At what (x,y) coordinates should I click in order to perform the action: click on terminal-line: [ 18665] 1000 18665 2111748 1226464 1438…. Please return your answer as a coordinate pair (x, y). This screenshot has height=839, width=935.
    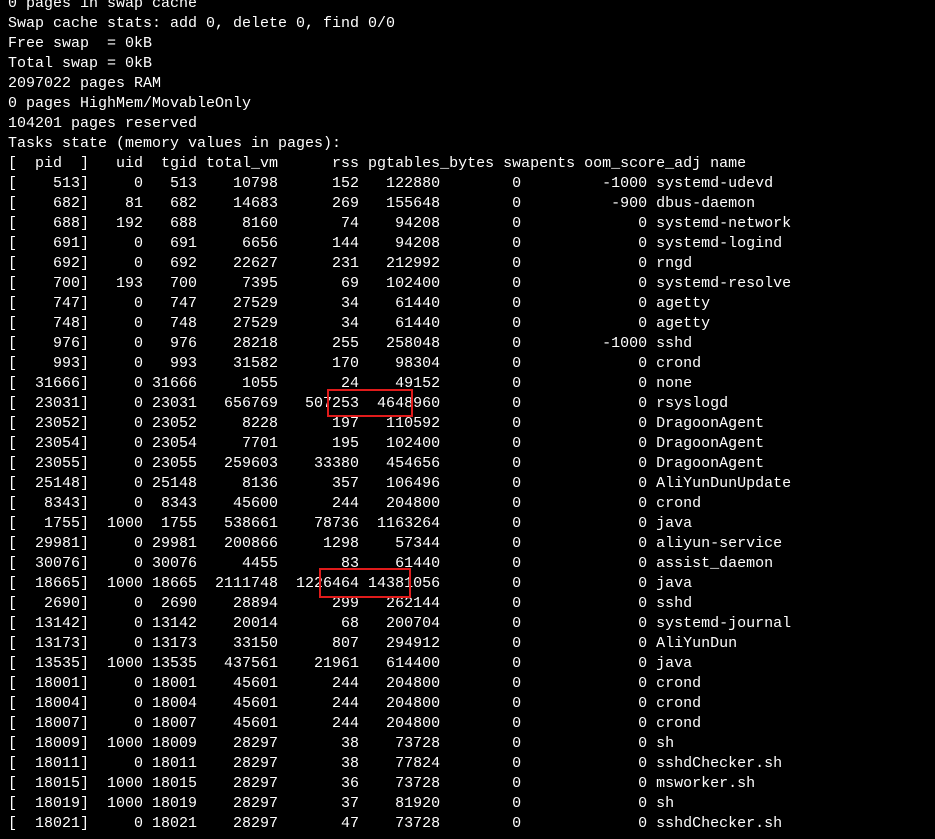
    Looking at the image, I should click on (350, 583).